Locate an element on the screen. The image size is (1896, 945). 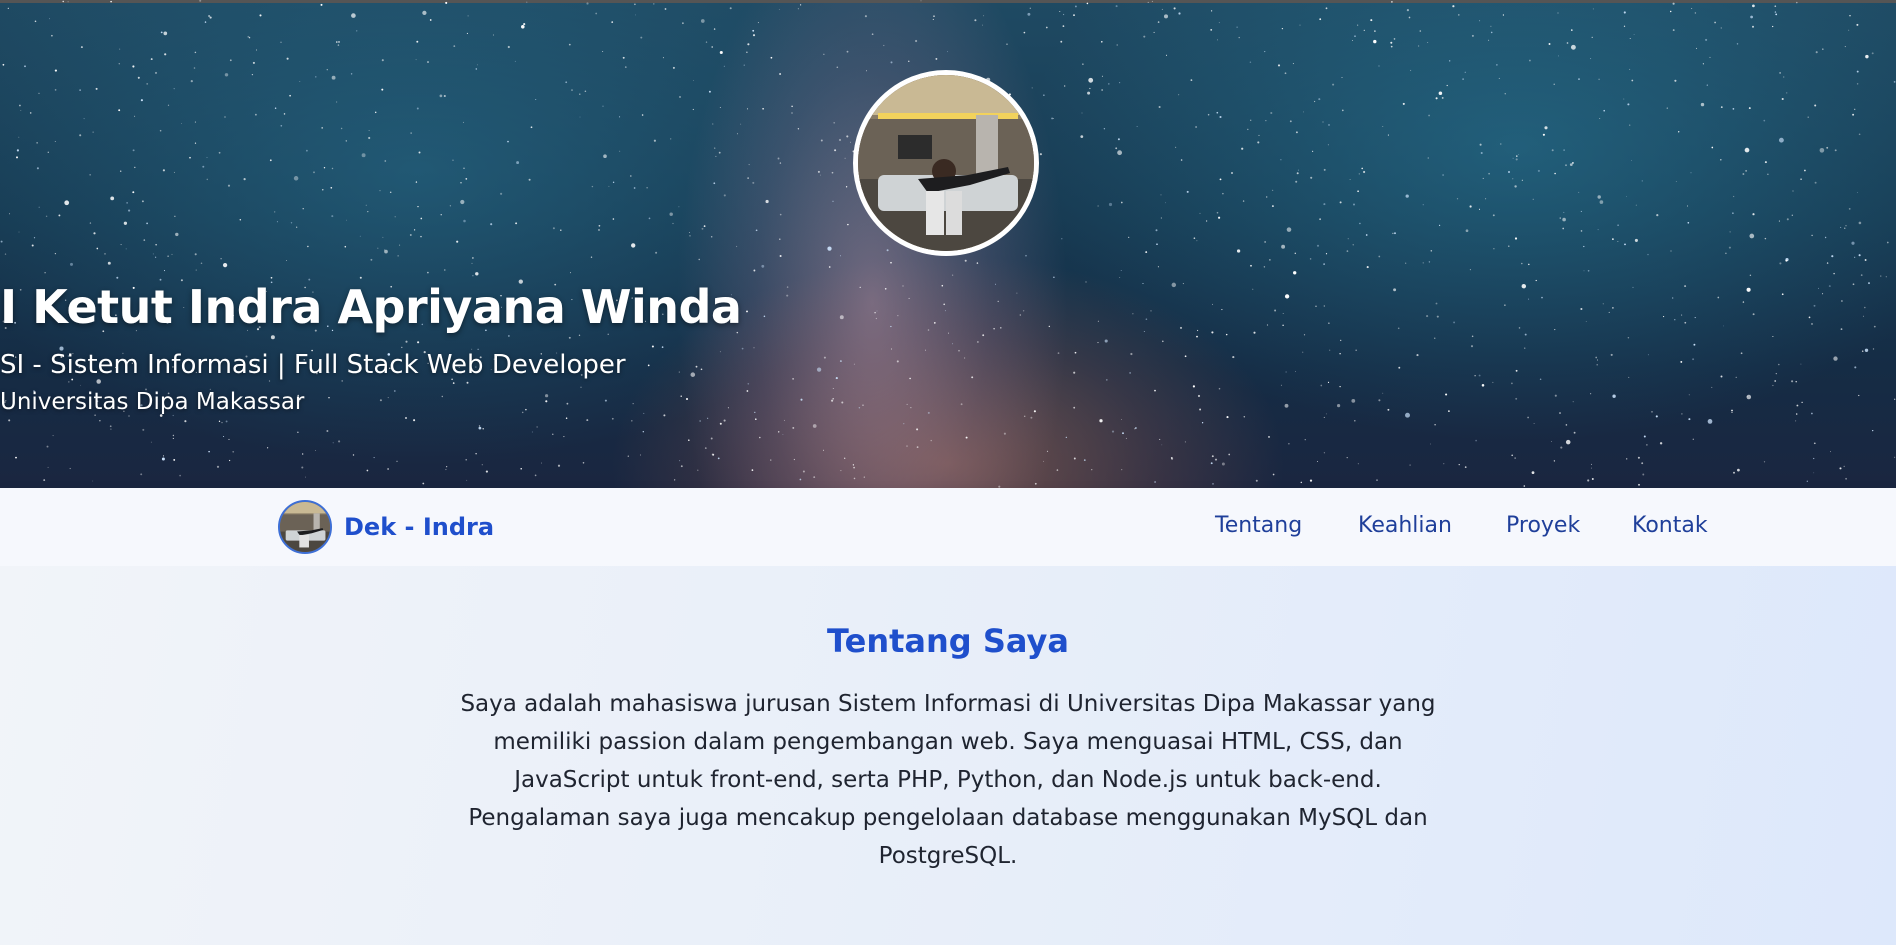
nav-link-kontak: Kontak is located at coordinates (1670, 525).